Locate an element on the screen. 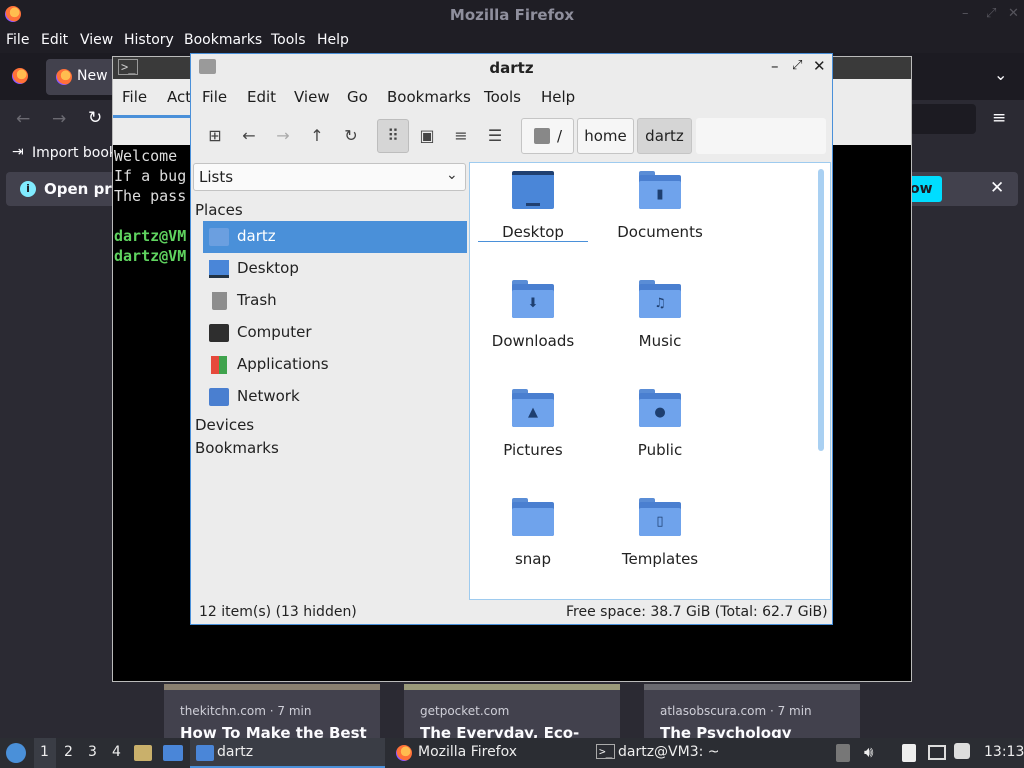 The height and width of the screenshot is (768, 1024). notifications-icon is located at coordinates (962, 751).